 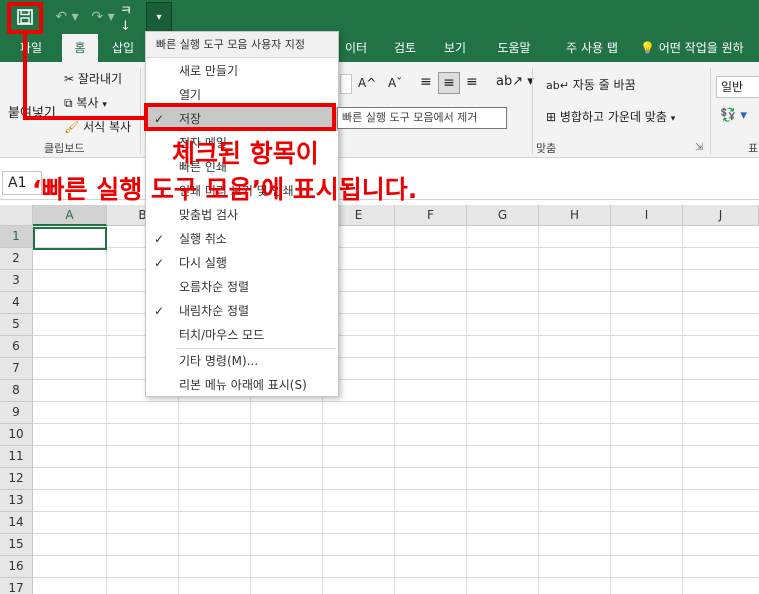 What do you see at coordinates (16, 567) in the screenshot?
I see `row-header: 16` at bounding box center [16, 567].